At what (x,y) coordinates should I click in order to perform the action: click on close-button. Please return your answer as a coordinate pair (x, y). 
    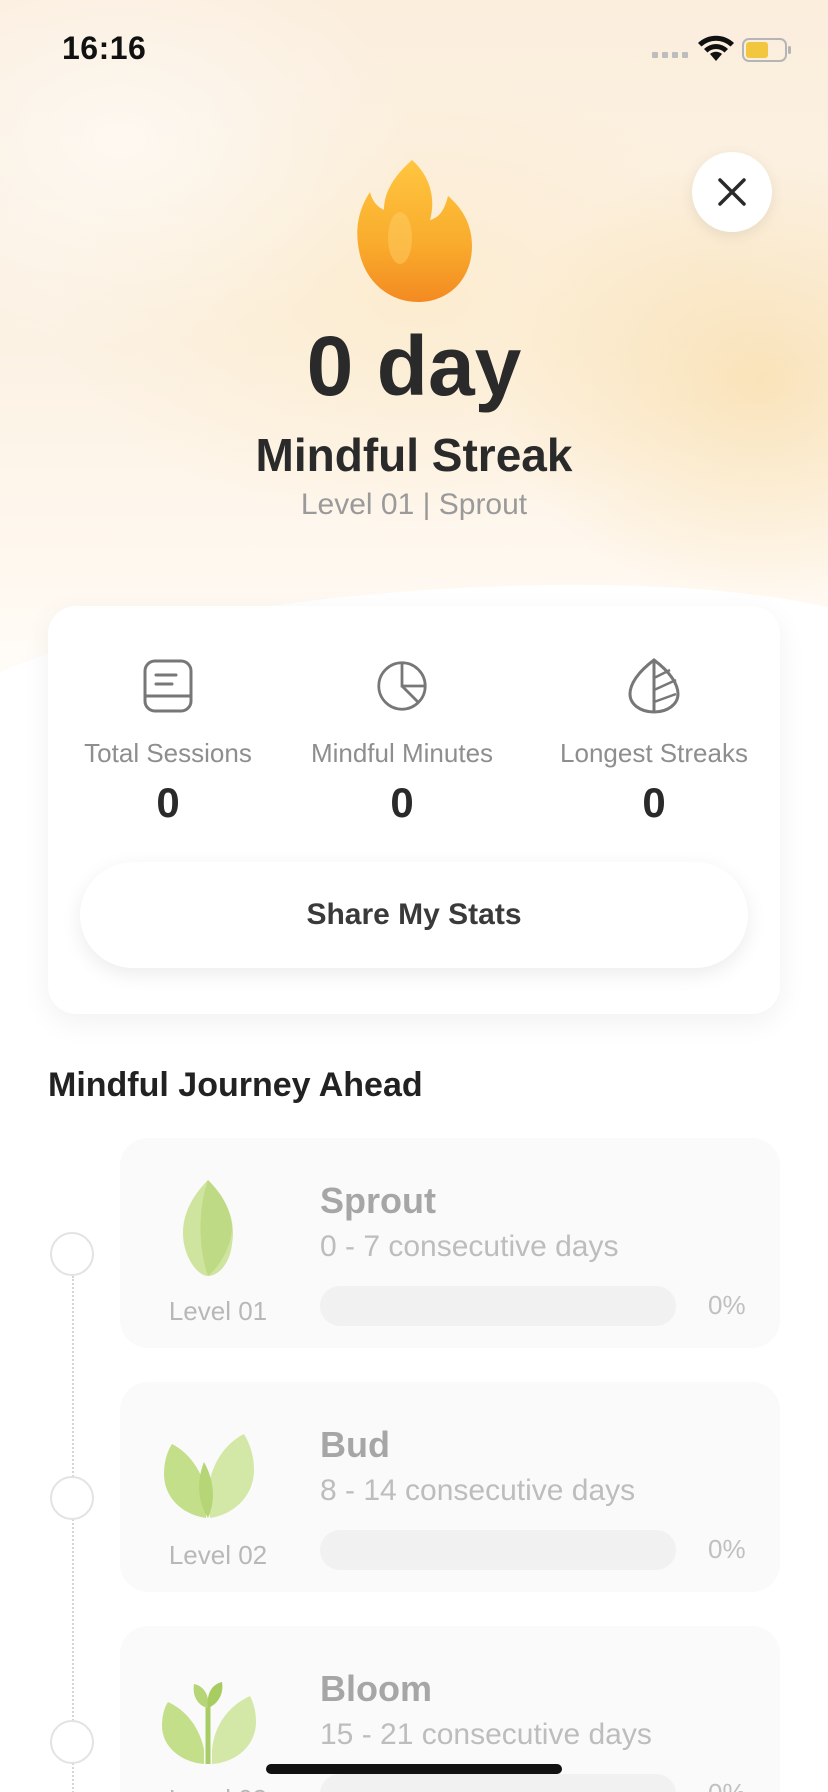
    Looking at the image, I should click on (732, 192).